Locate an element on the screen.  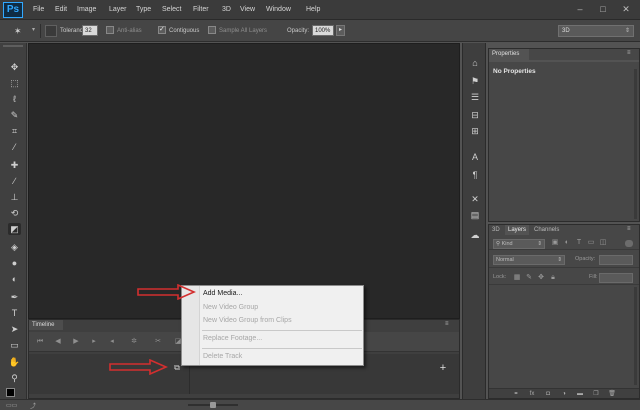
character-icon: A is located at coordinates (475, 157).